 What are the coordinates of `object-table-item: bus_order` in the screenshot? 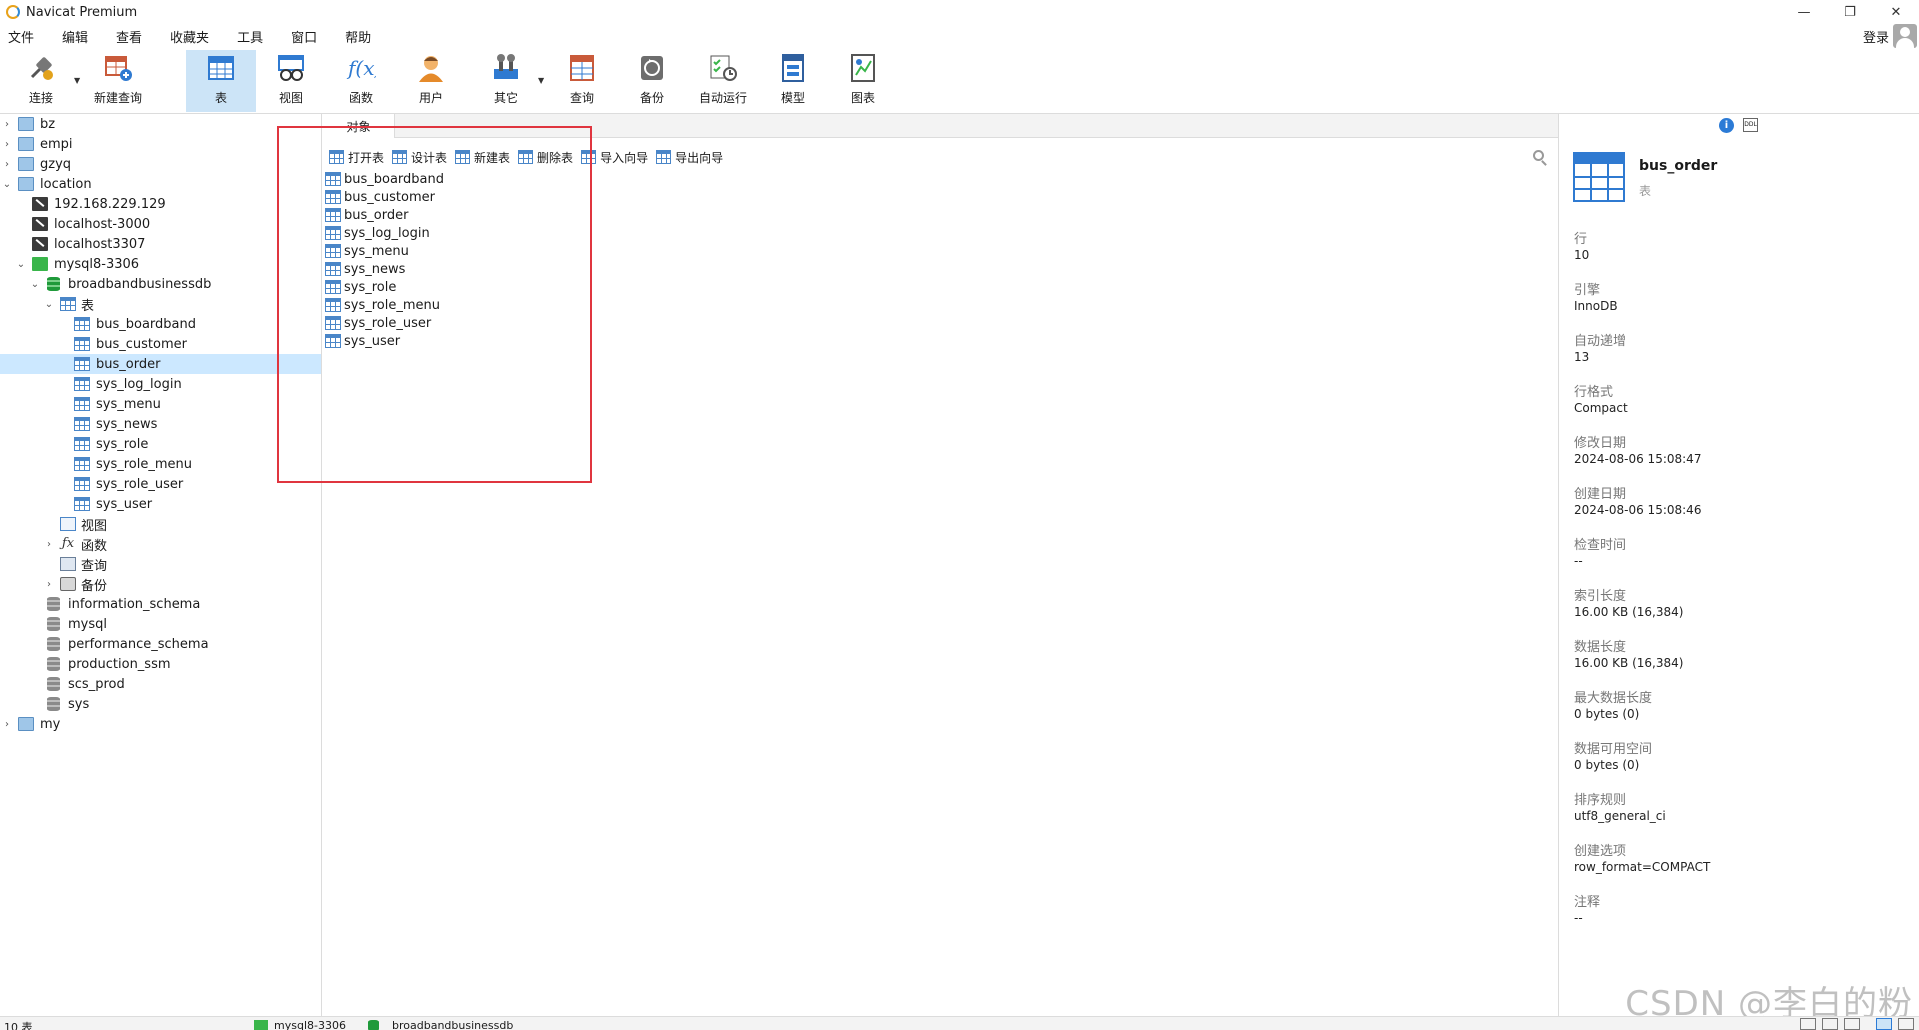 It's located at (365, 215).